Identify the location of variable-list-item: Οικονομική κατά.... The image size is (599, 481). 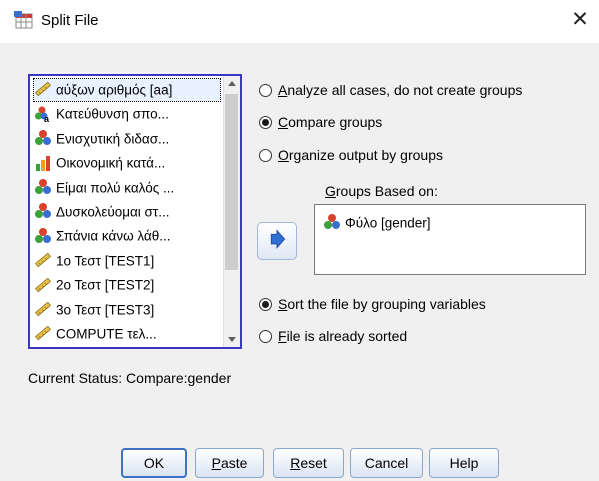
(127, 163).